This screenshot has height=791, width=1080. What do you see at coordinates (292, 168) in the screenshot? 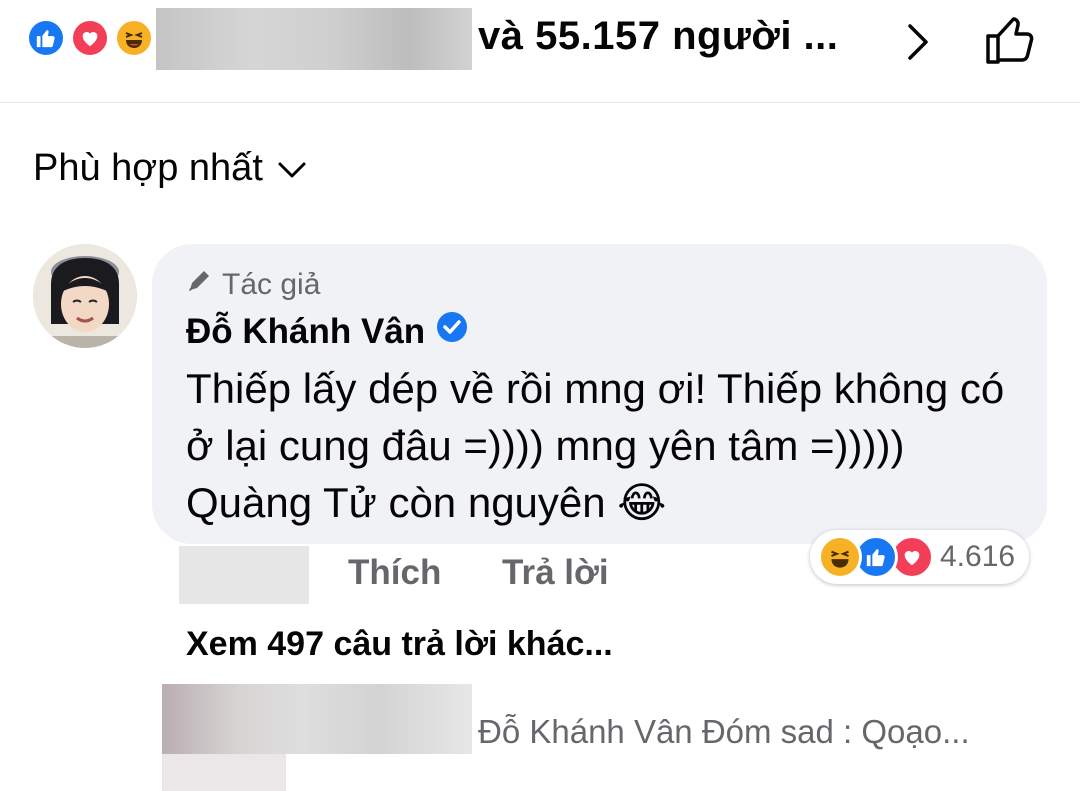
I see `chevron-down-icon` at bounding box center [292, 168].